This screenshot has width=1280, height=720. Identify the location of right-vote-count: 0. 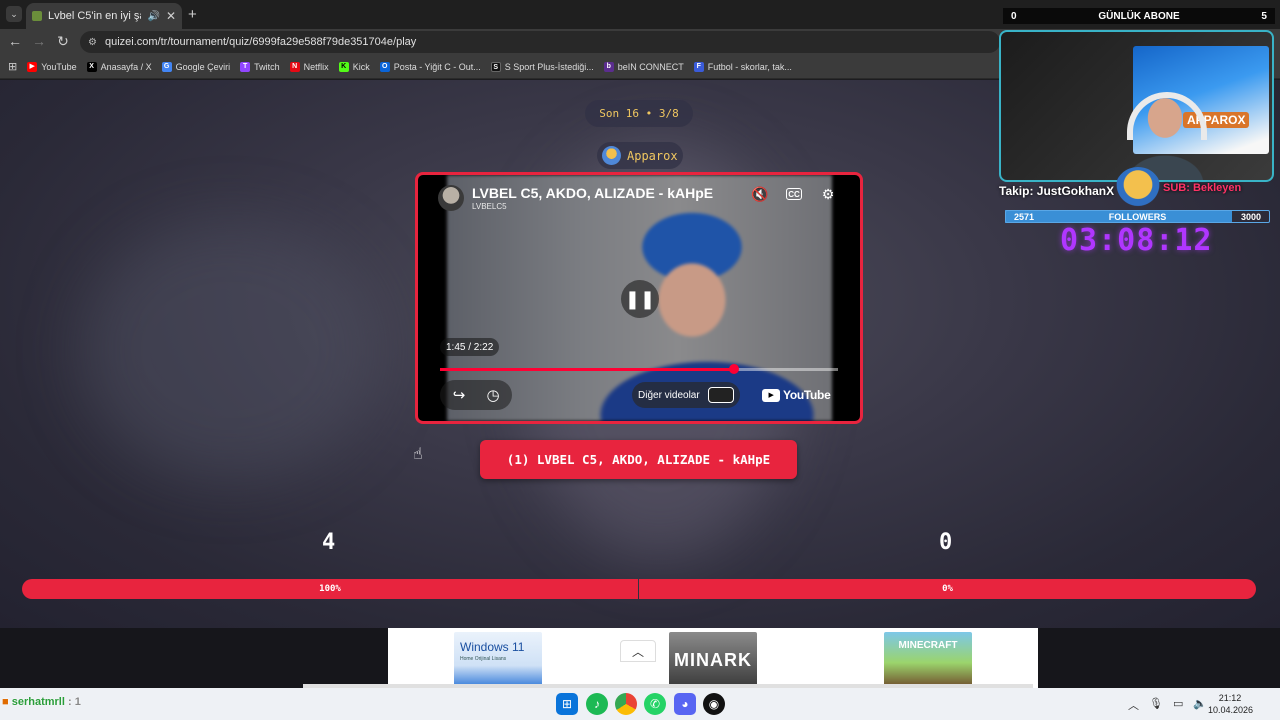
(946, 542).